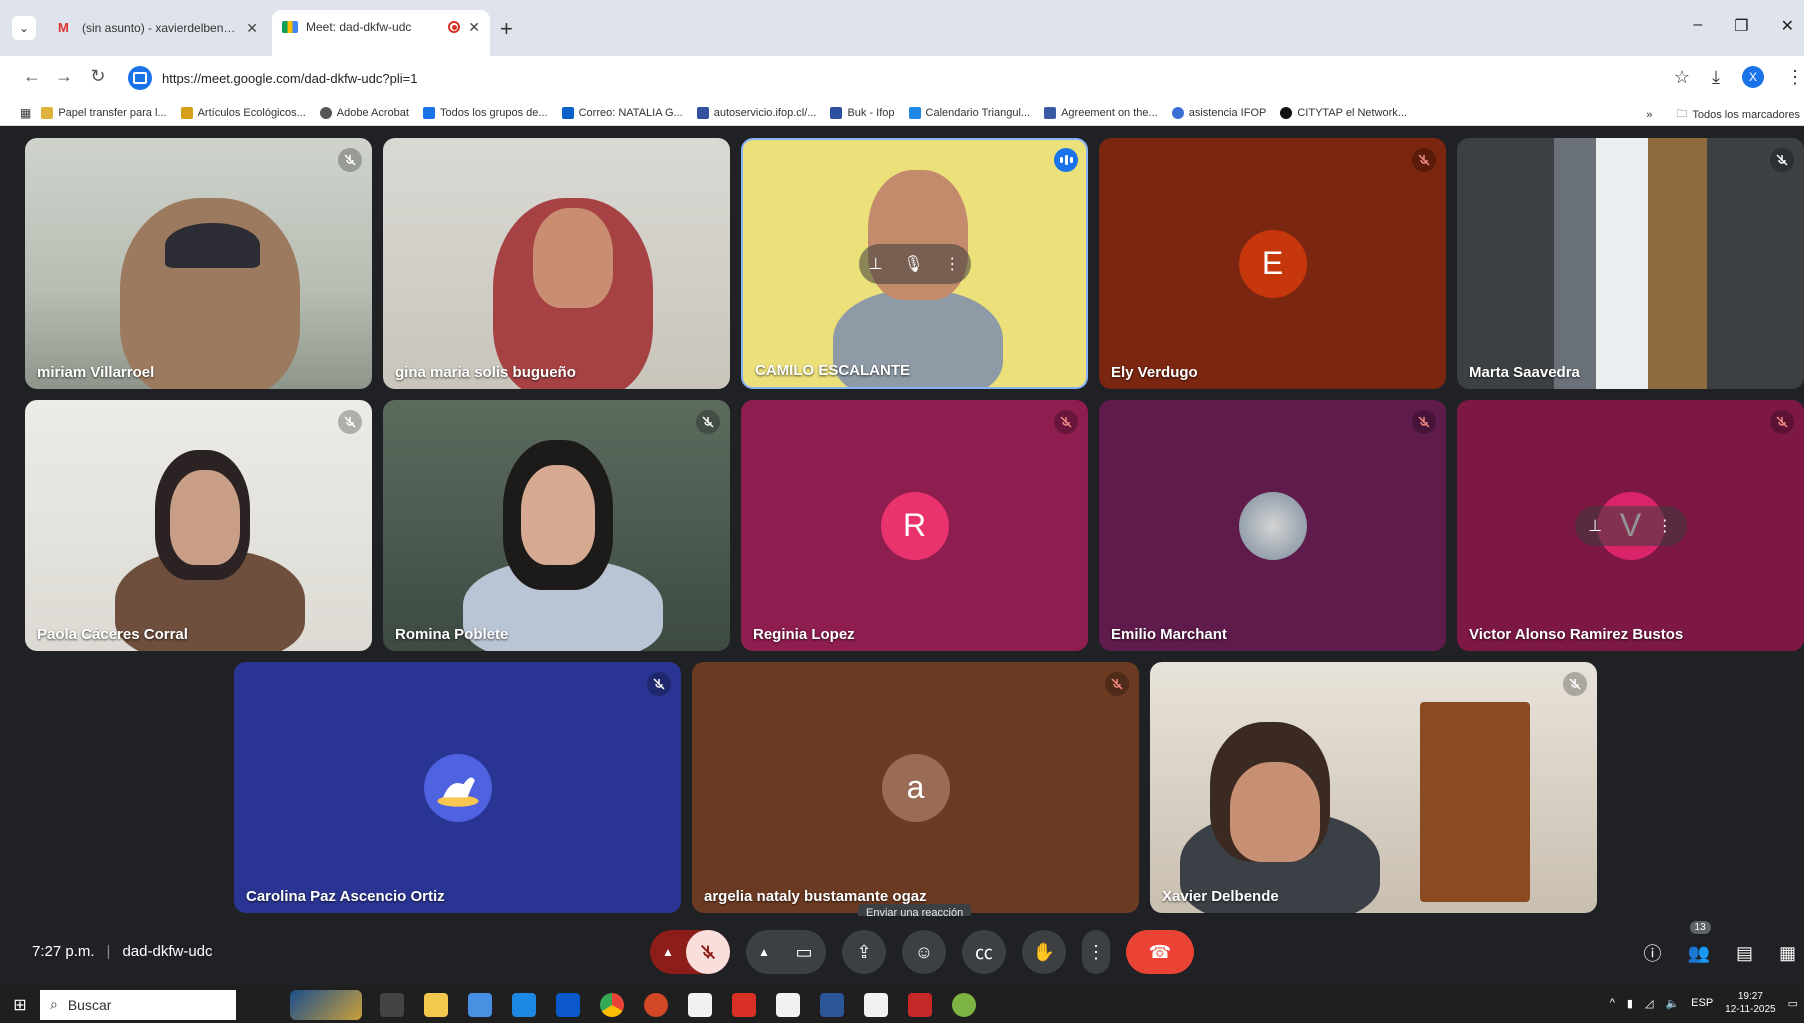  What do you see at coordinates (1795, 77) in the screenshot?
I see `menu-dots-icon: ⋮` at bounding box center [1795, 77].